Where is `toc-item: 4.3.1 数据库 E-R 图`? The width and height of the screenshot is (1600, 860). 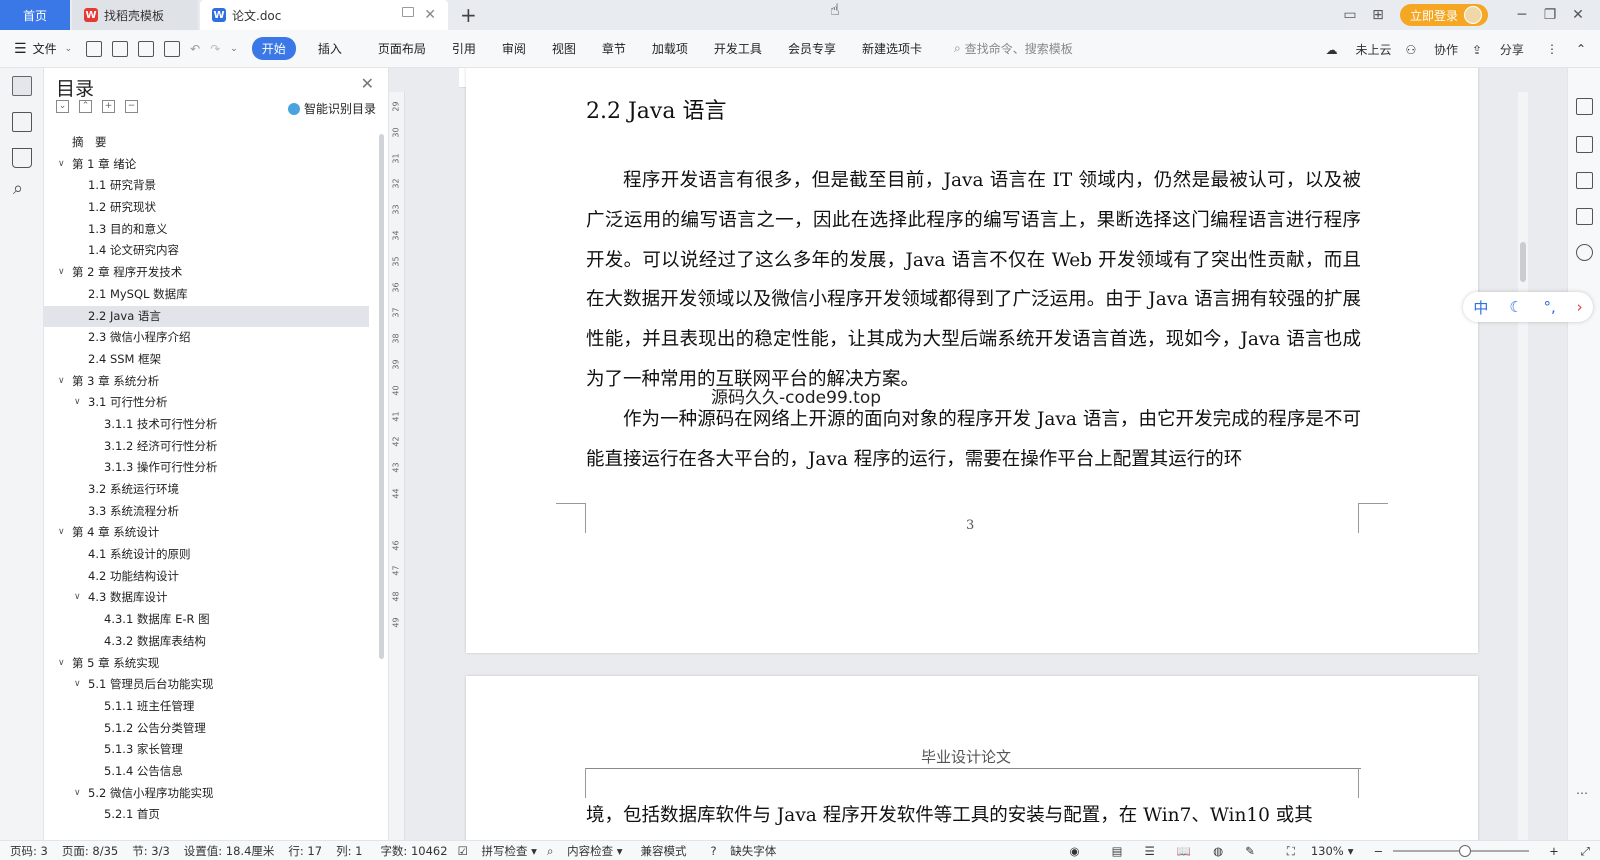 toc-item: 4.3.1 数据库 E-R 图 is located at coordinates (206, 620).